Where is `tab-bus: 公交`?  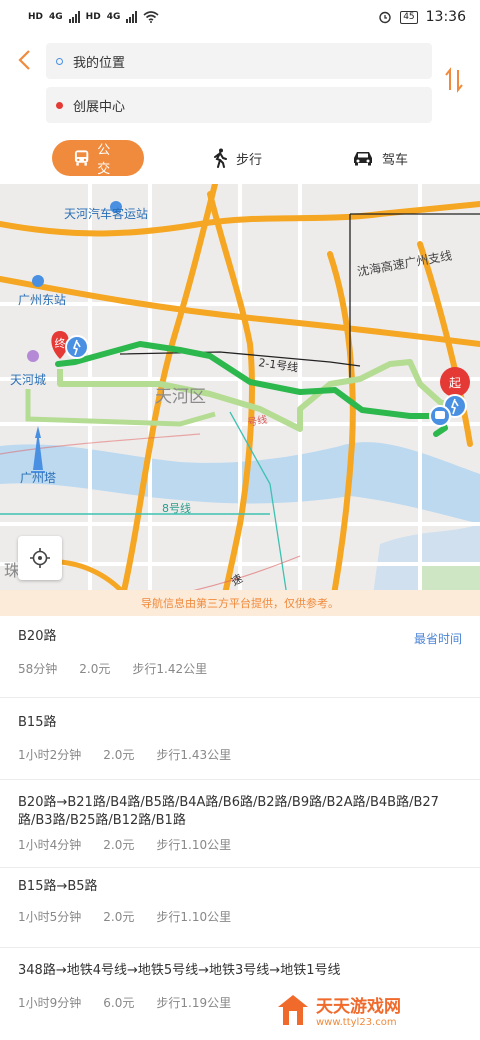
tab-bus: 公交 is located at coordinates (98, 158).